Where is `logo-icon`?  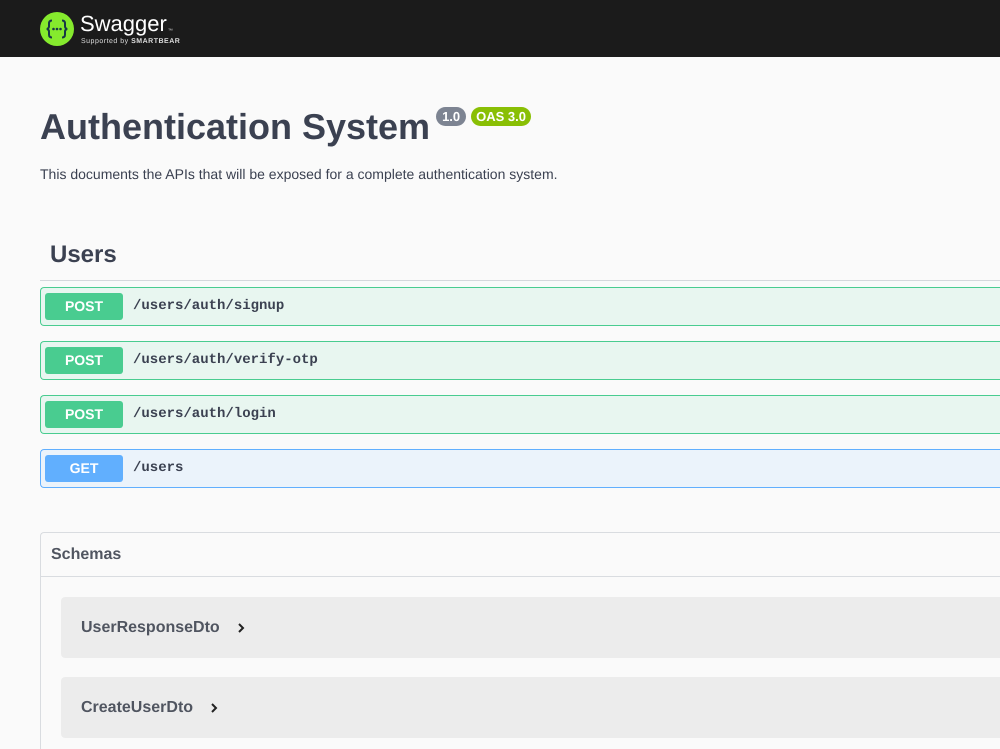
logo-icon is located at coordinates (57, 29).